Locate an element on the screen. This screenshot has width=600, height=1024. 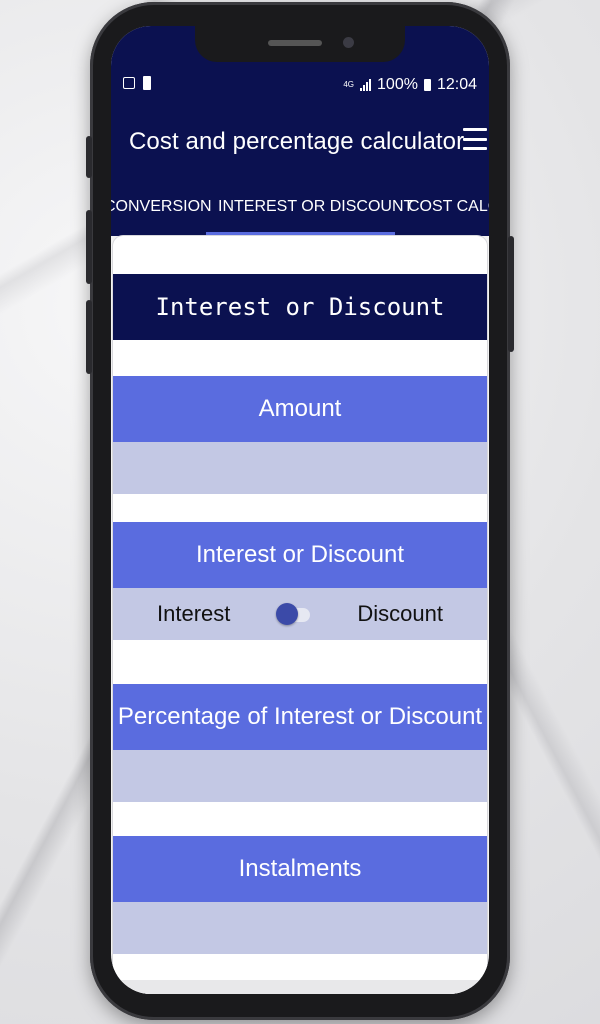
volume-up-button is located at coordinates (89, 157).